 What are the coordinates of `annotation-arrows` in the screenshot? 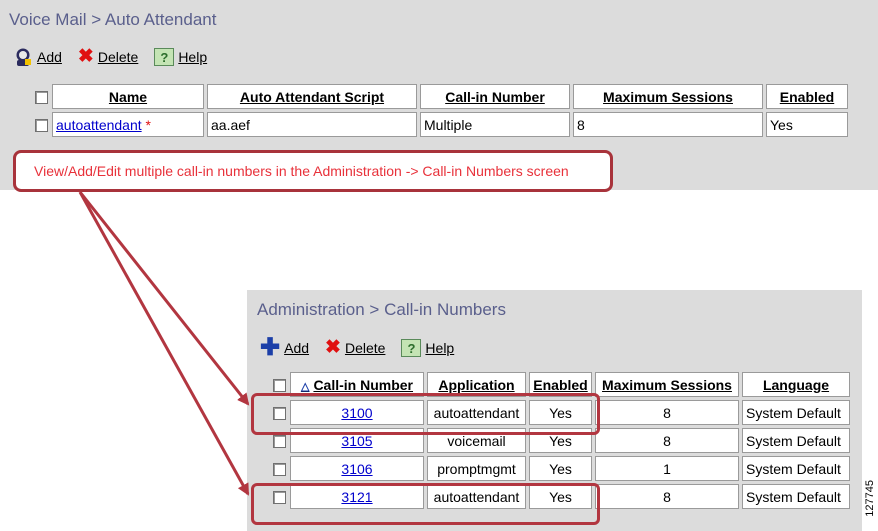 It's located at (164, 343).